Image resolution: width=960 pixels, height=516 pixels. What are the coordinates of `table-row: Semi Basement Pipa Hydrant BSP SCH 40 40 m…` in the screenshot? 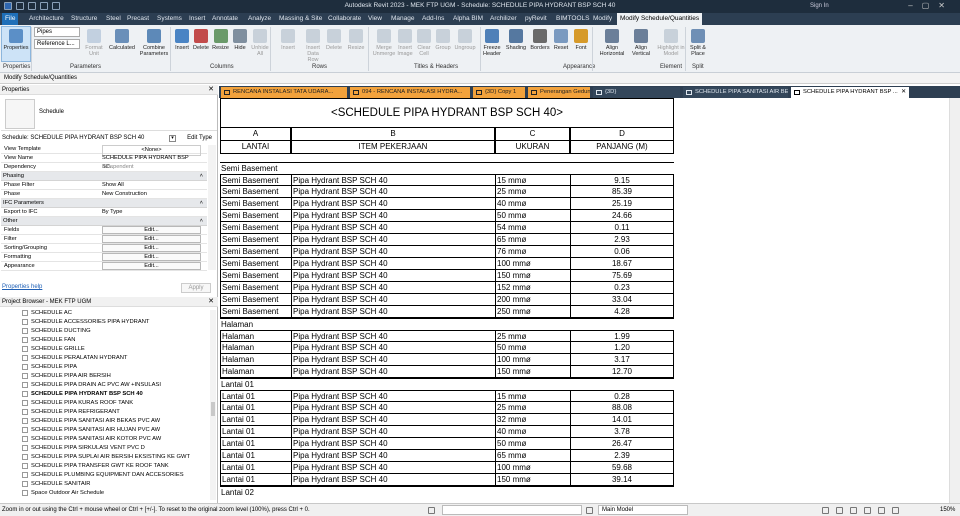 It's located at (447, 204).